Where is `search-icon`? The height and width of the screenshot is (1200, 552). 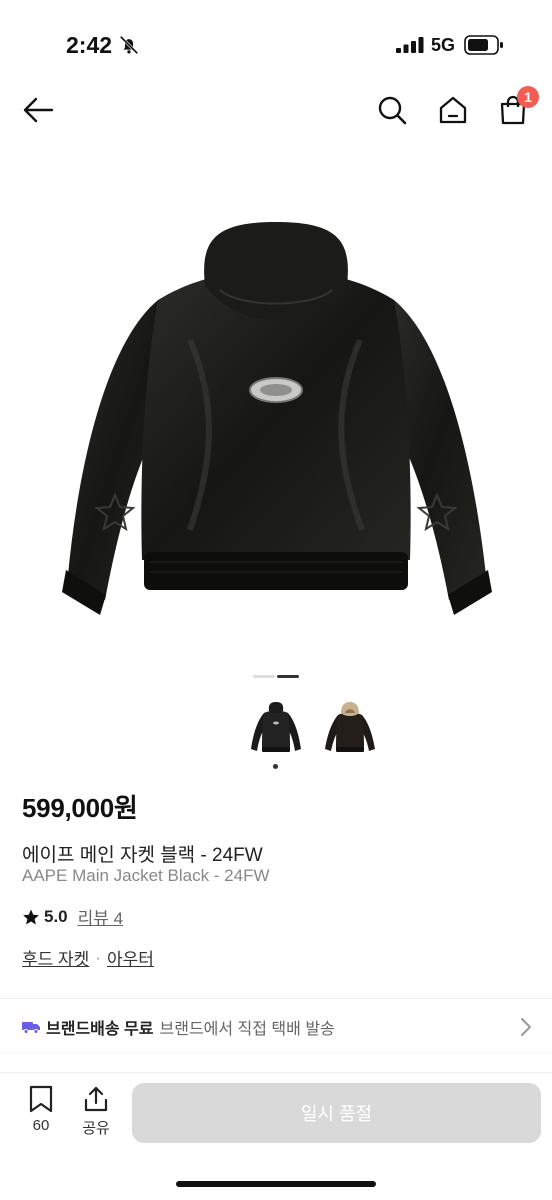
search-icon is located at coordinates (392, 110).